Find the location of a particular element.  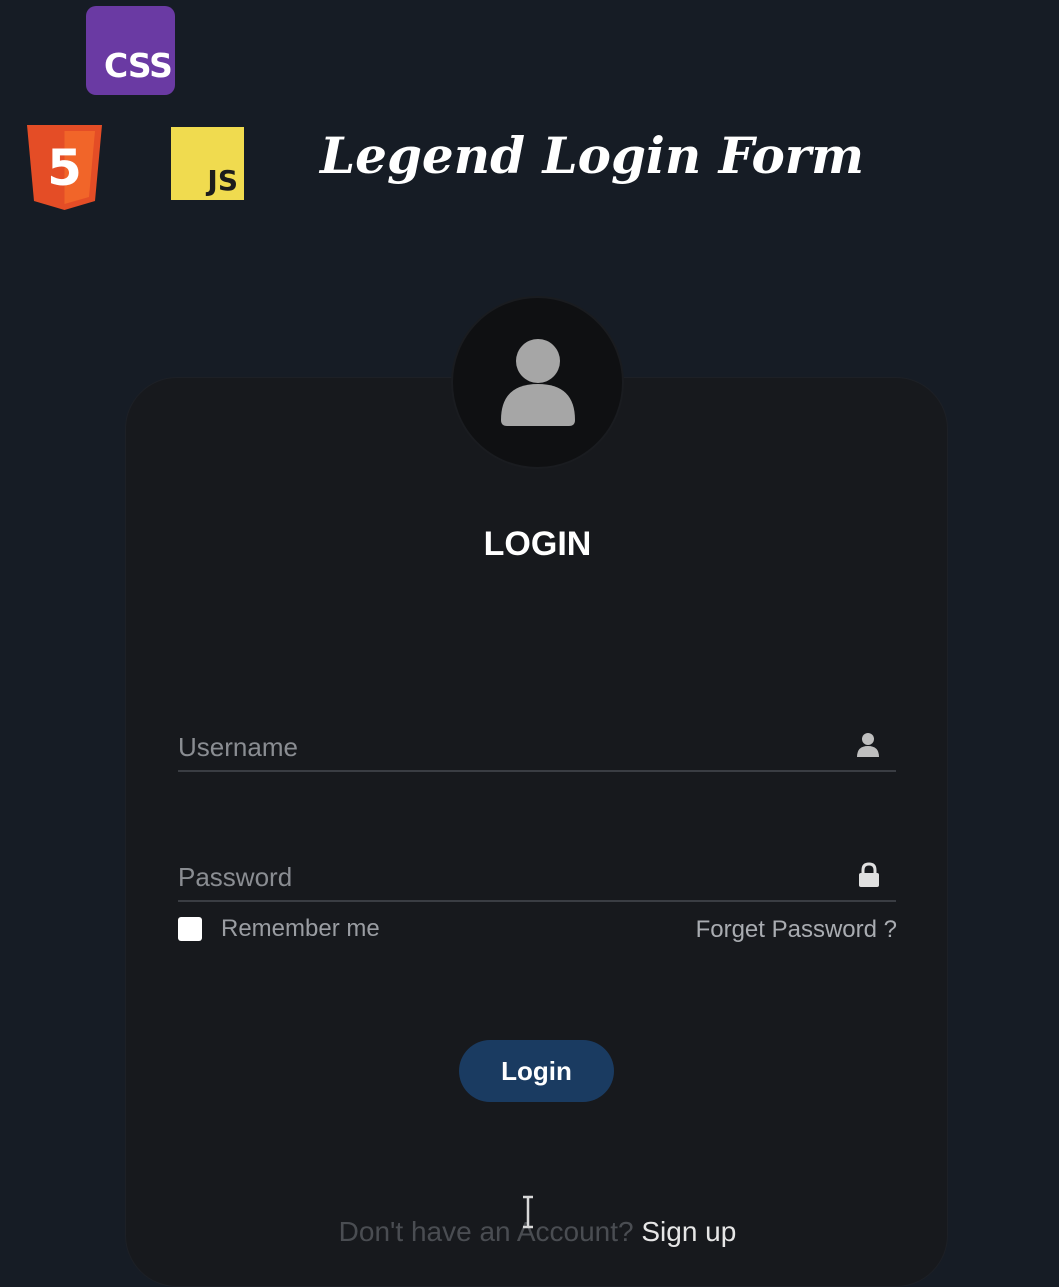

user-silhouette-icon is located at coordinates (538, 382).